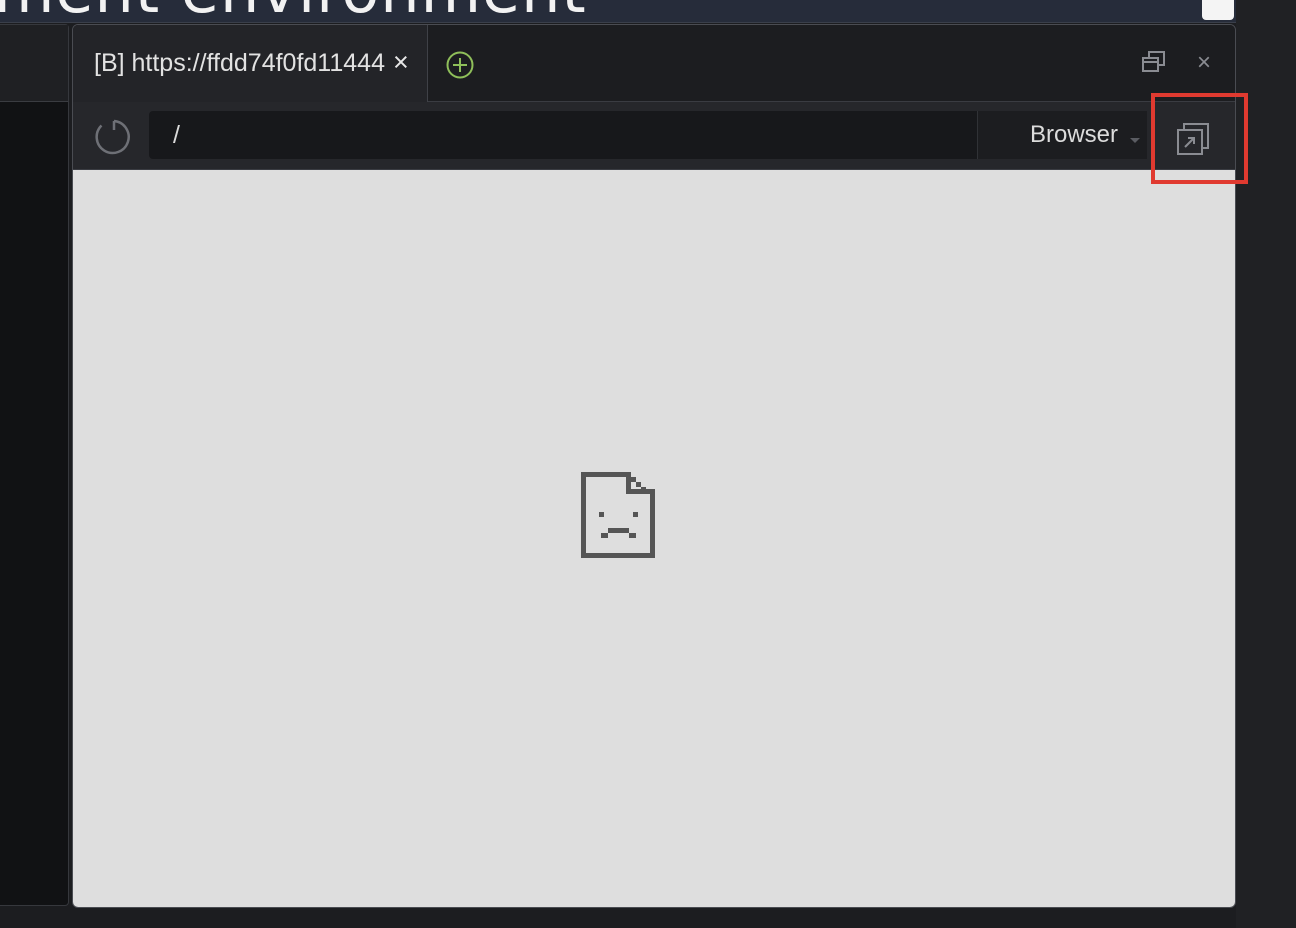 This screenshot has width=1296, height=928. Describe the element at coordinates (618, 11) in the screenshot. I see `background-header: ment environment` at that location.